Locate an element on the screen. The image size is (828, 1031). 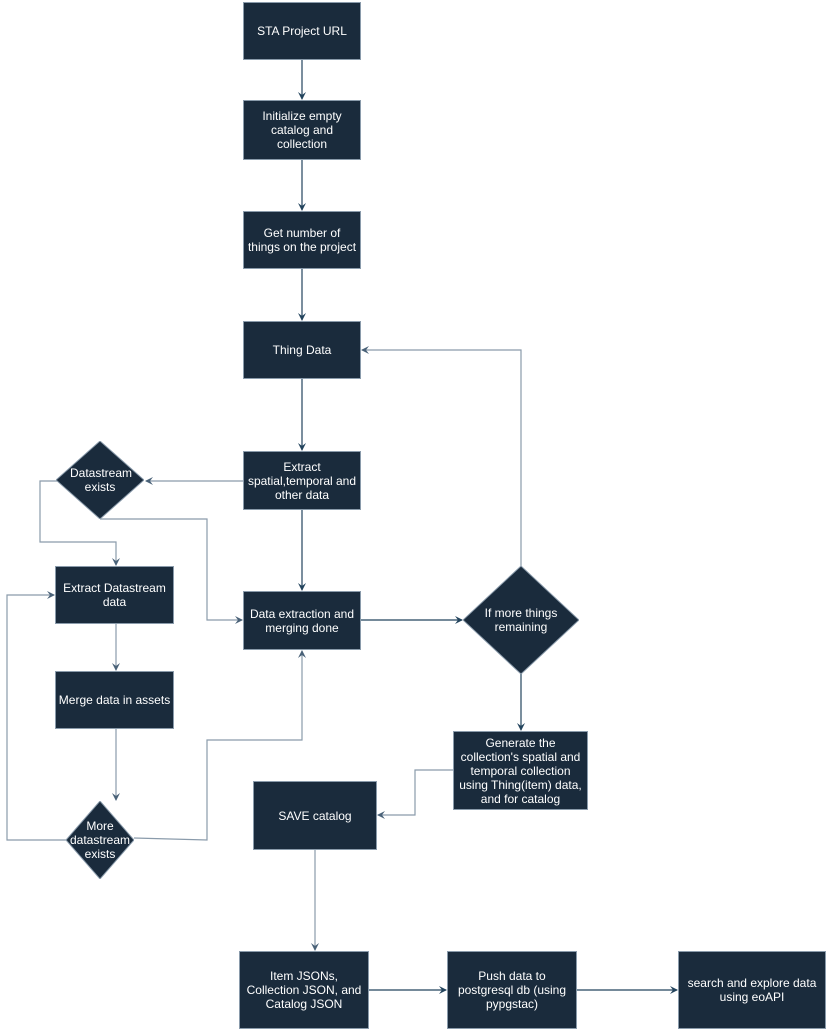
decision-label: If more things remaining is located at coordinates (521, 620).